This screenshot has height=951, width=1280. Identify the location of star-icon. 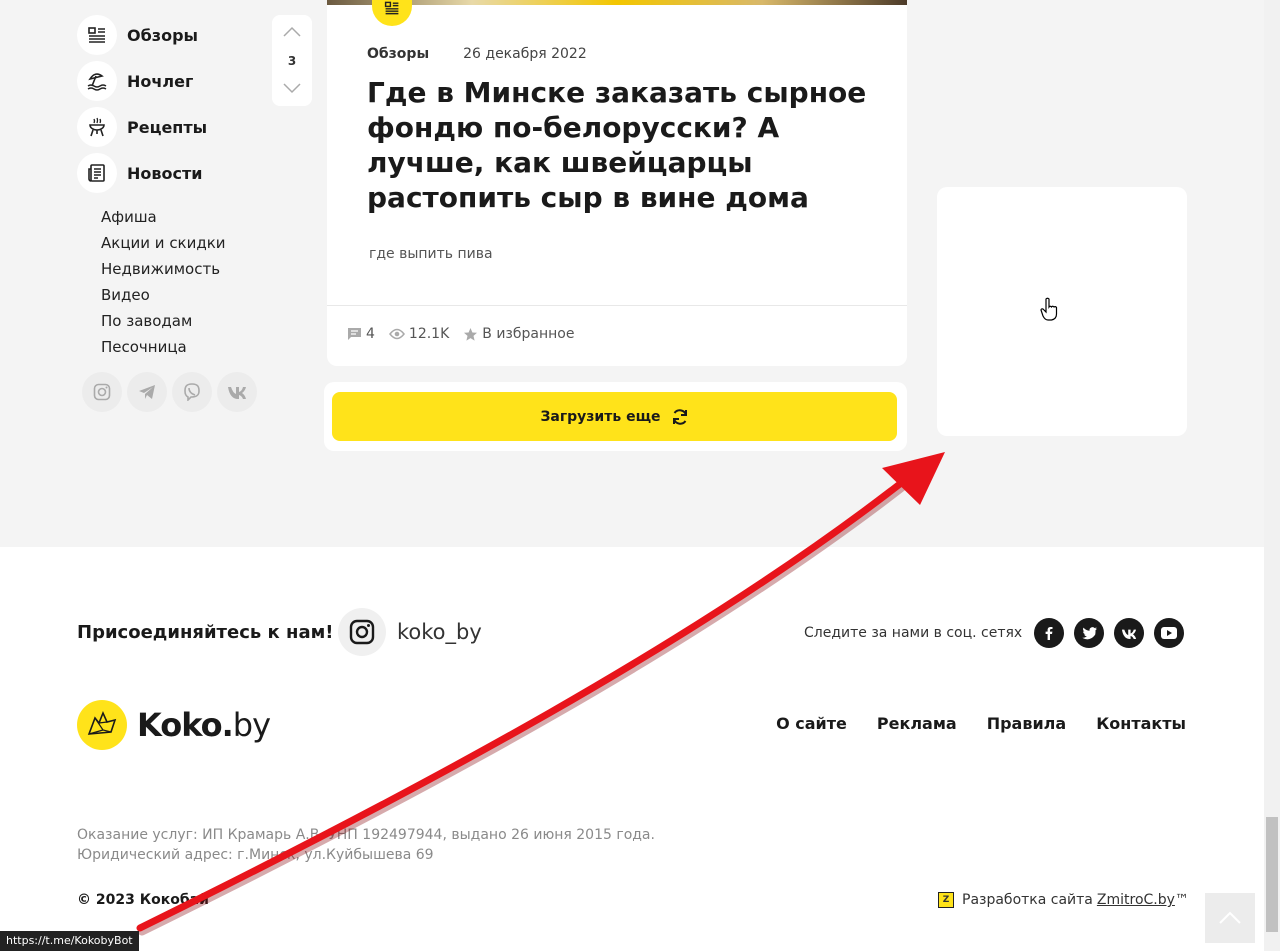
(471, 334).